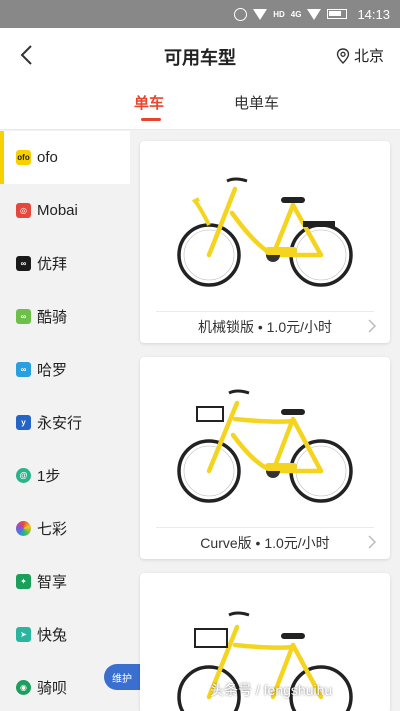 The image size is (400, 711). I want to click on network-indicator: 4G, so click(296, 14).